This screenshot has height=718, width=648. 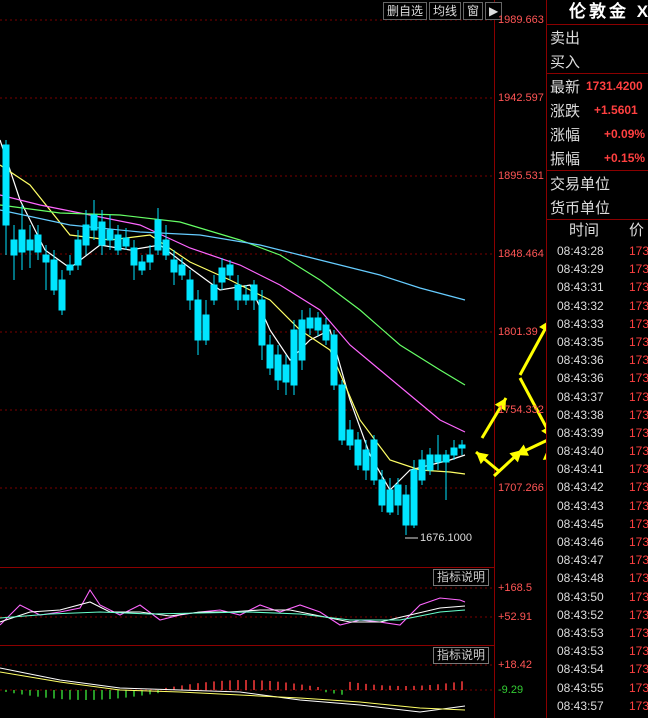 What do you see at coordinates (515, 588) in the screenshot?
I see `indicator1-axis-label: +168.5` at bounding box center [515, 588].